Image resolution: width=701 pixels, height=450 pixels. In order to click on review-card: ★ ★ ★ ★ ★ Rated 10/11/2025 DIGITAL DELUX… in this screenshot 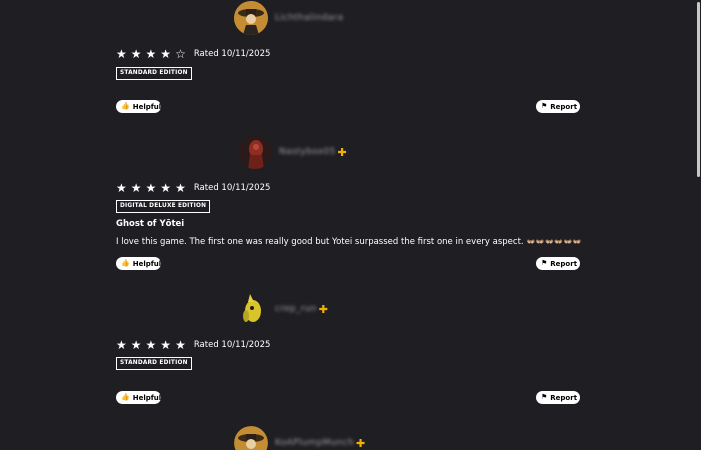, I will do `click(349, 226)`.